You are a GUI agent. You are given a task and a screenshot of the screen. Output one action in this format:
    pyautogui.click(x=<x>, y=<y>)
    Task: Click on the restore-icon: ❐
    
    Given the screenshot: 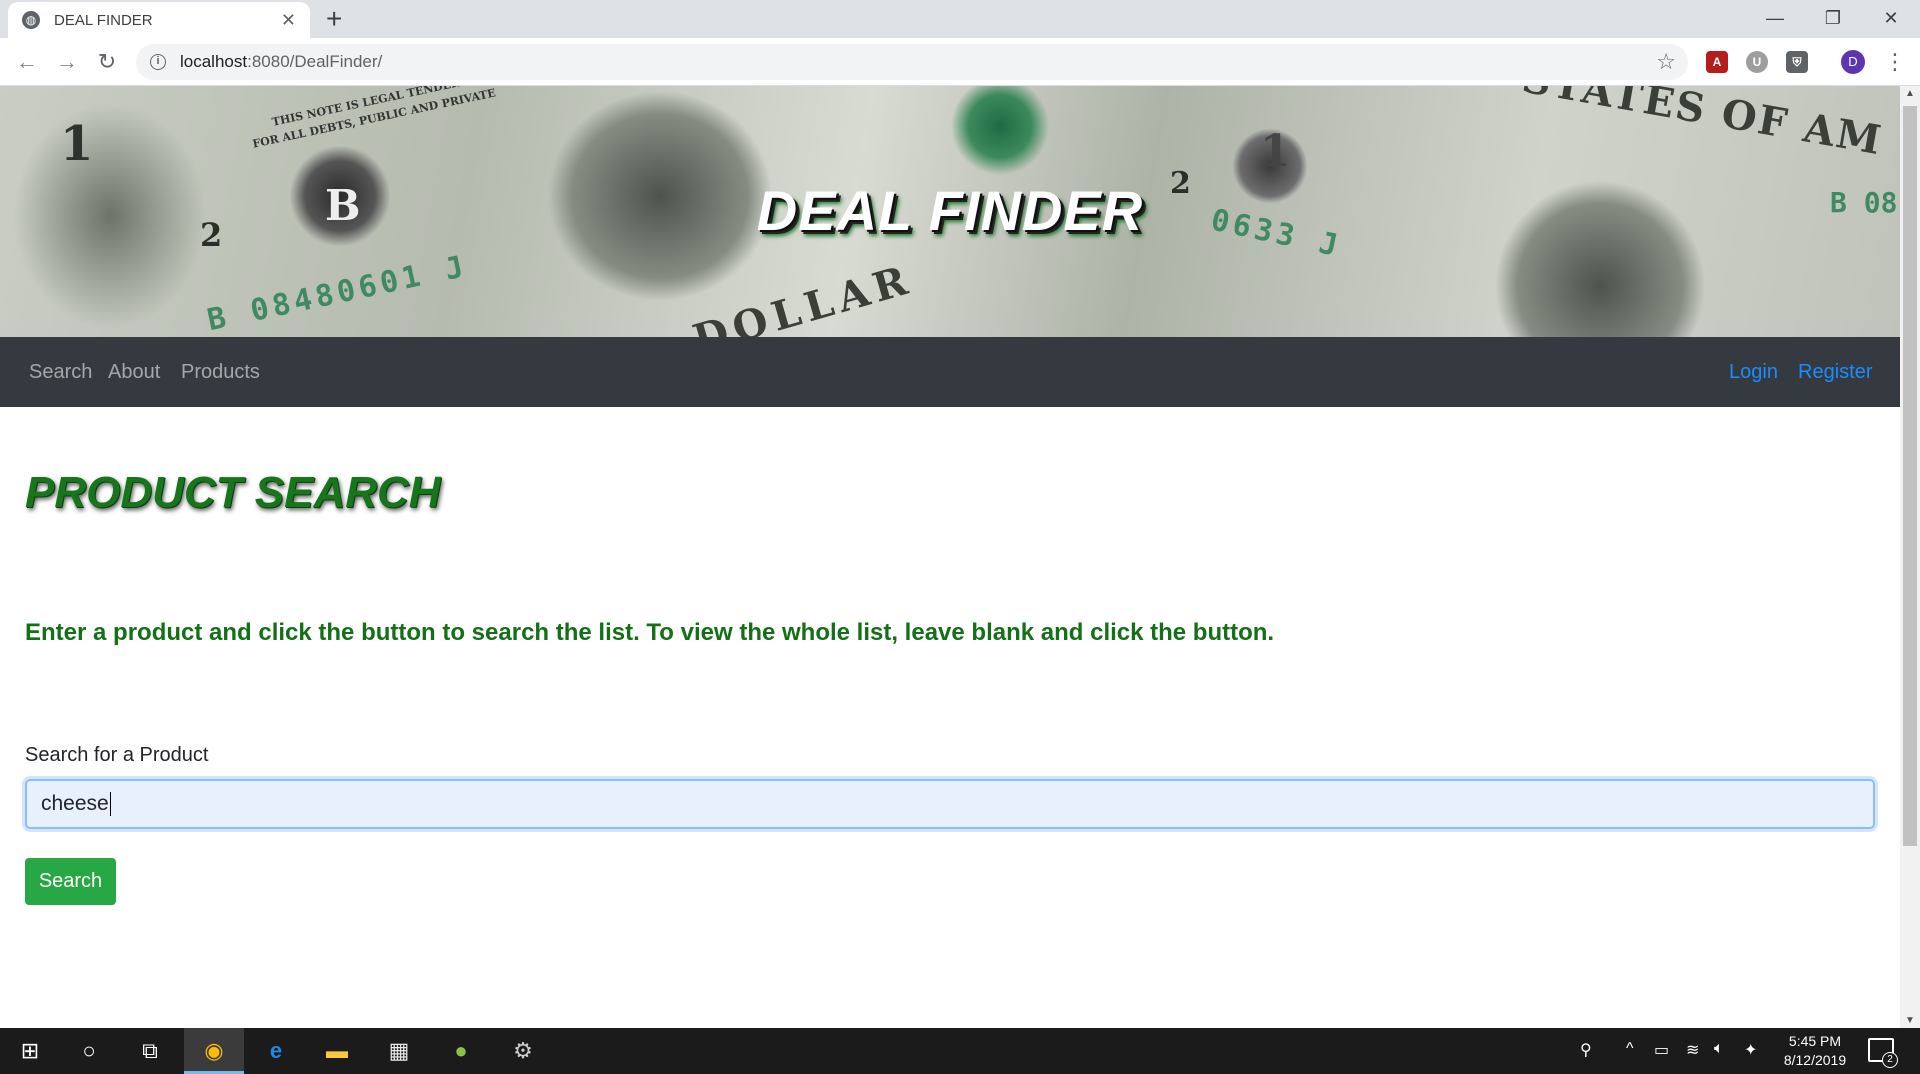 What is the action you would take?
    pyautogui.click(x=1833, y=18)
    